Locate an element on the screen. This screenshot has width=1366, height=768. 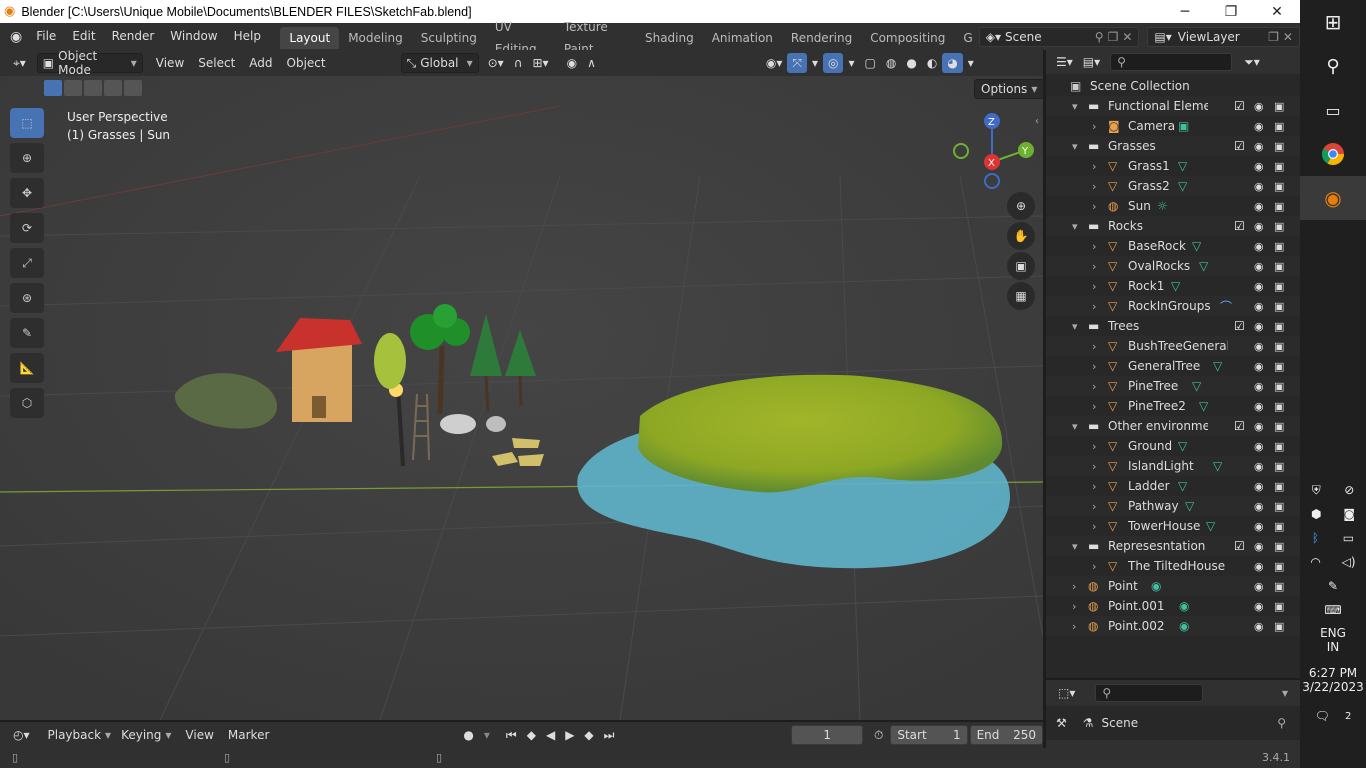
tab-geometry-nodes: G is located at coordinates (964, 38).